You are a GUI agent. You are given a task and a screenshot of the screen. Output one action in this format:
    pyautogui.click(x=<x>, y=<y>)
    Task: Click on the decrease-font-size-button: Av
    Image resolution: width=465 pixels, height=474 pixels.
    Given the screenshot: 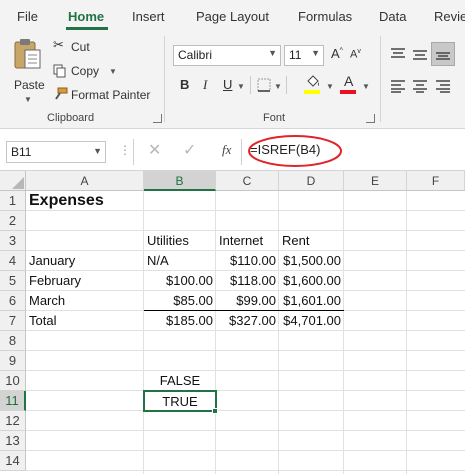 What is the action you would take?
    pyautogui.click(x=355, y=54)
    